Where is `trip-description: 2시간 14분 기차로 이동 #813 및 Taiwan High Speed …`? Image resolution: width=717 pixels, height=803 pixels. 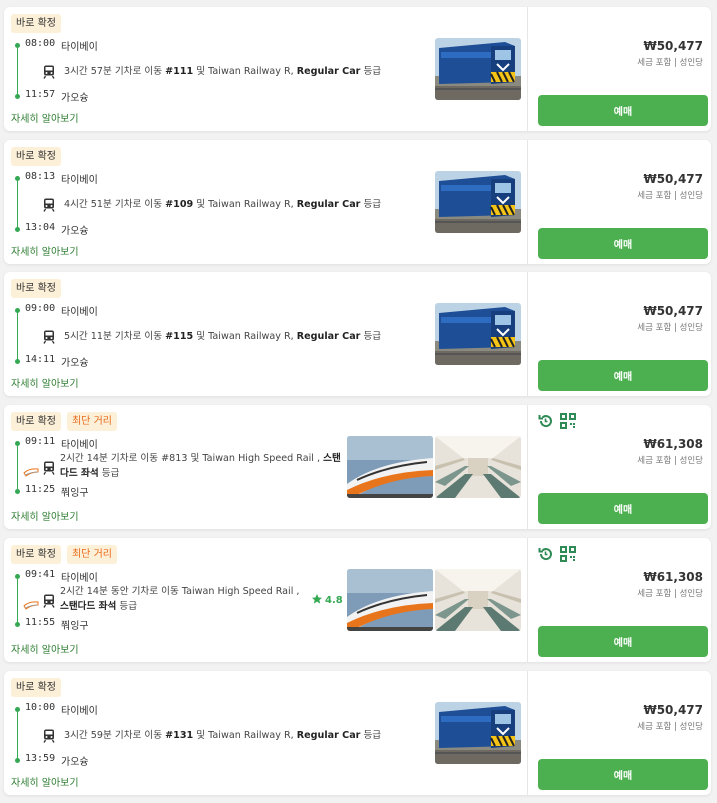
trip-description: 2시간 14분 기차로 이동 #813 및 Taiwan High Speed … is located at coordinates (205, 466).